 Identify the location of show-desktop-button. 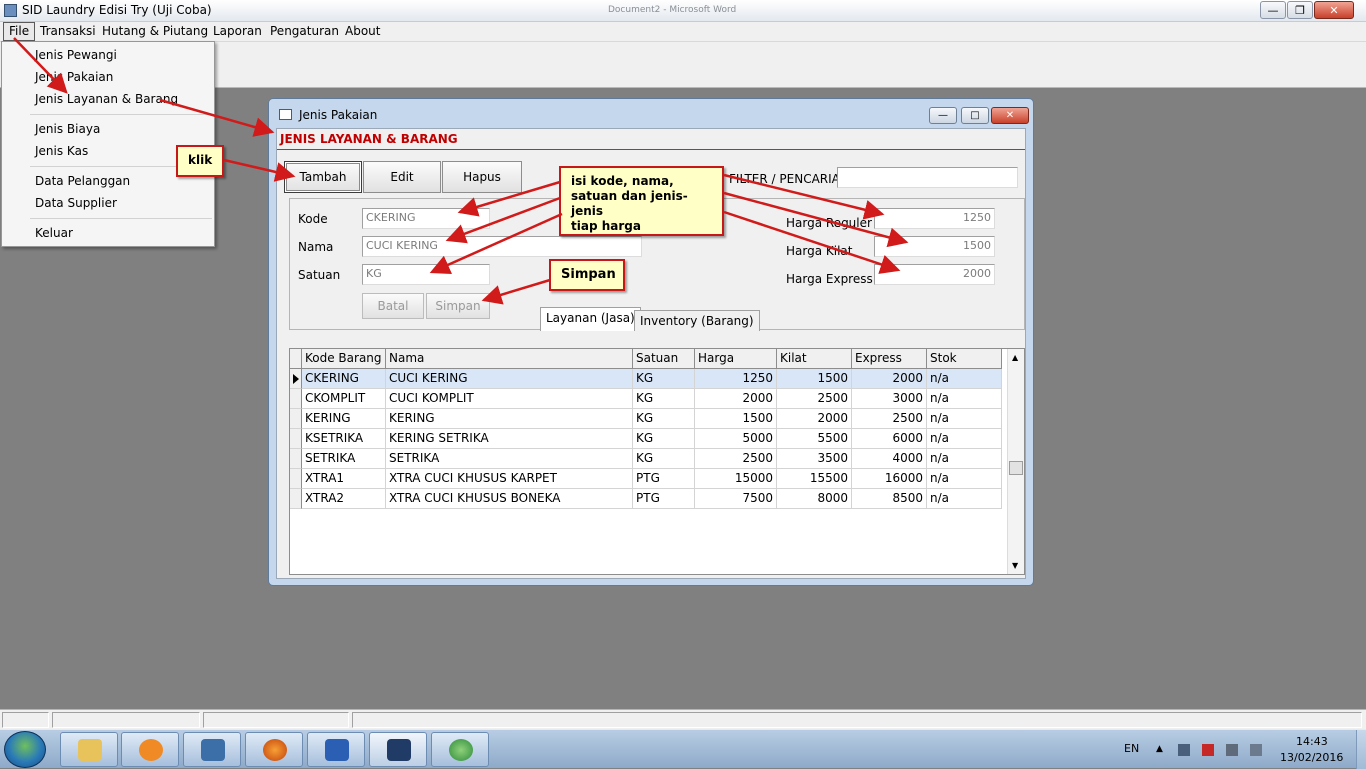
(1361, 749).